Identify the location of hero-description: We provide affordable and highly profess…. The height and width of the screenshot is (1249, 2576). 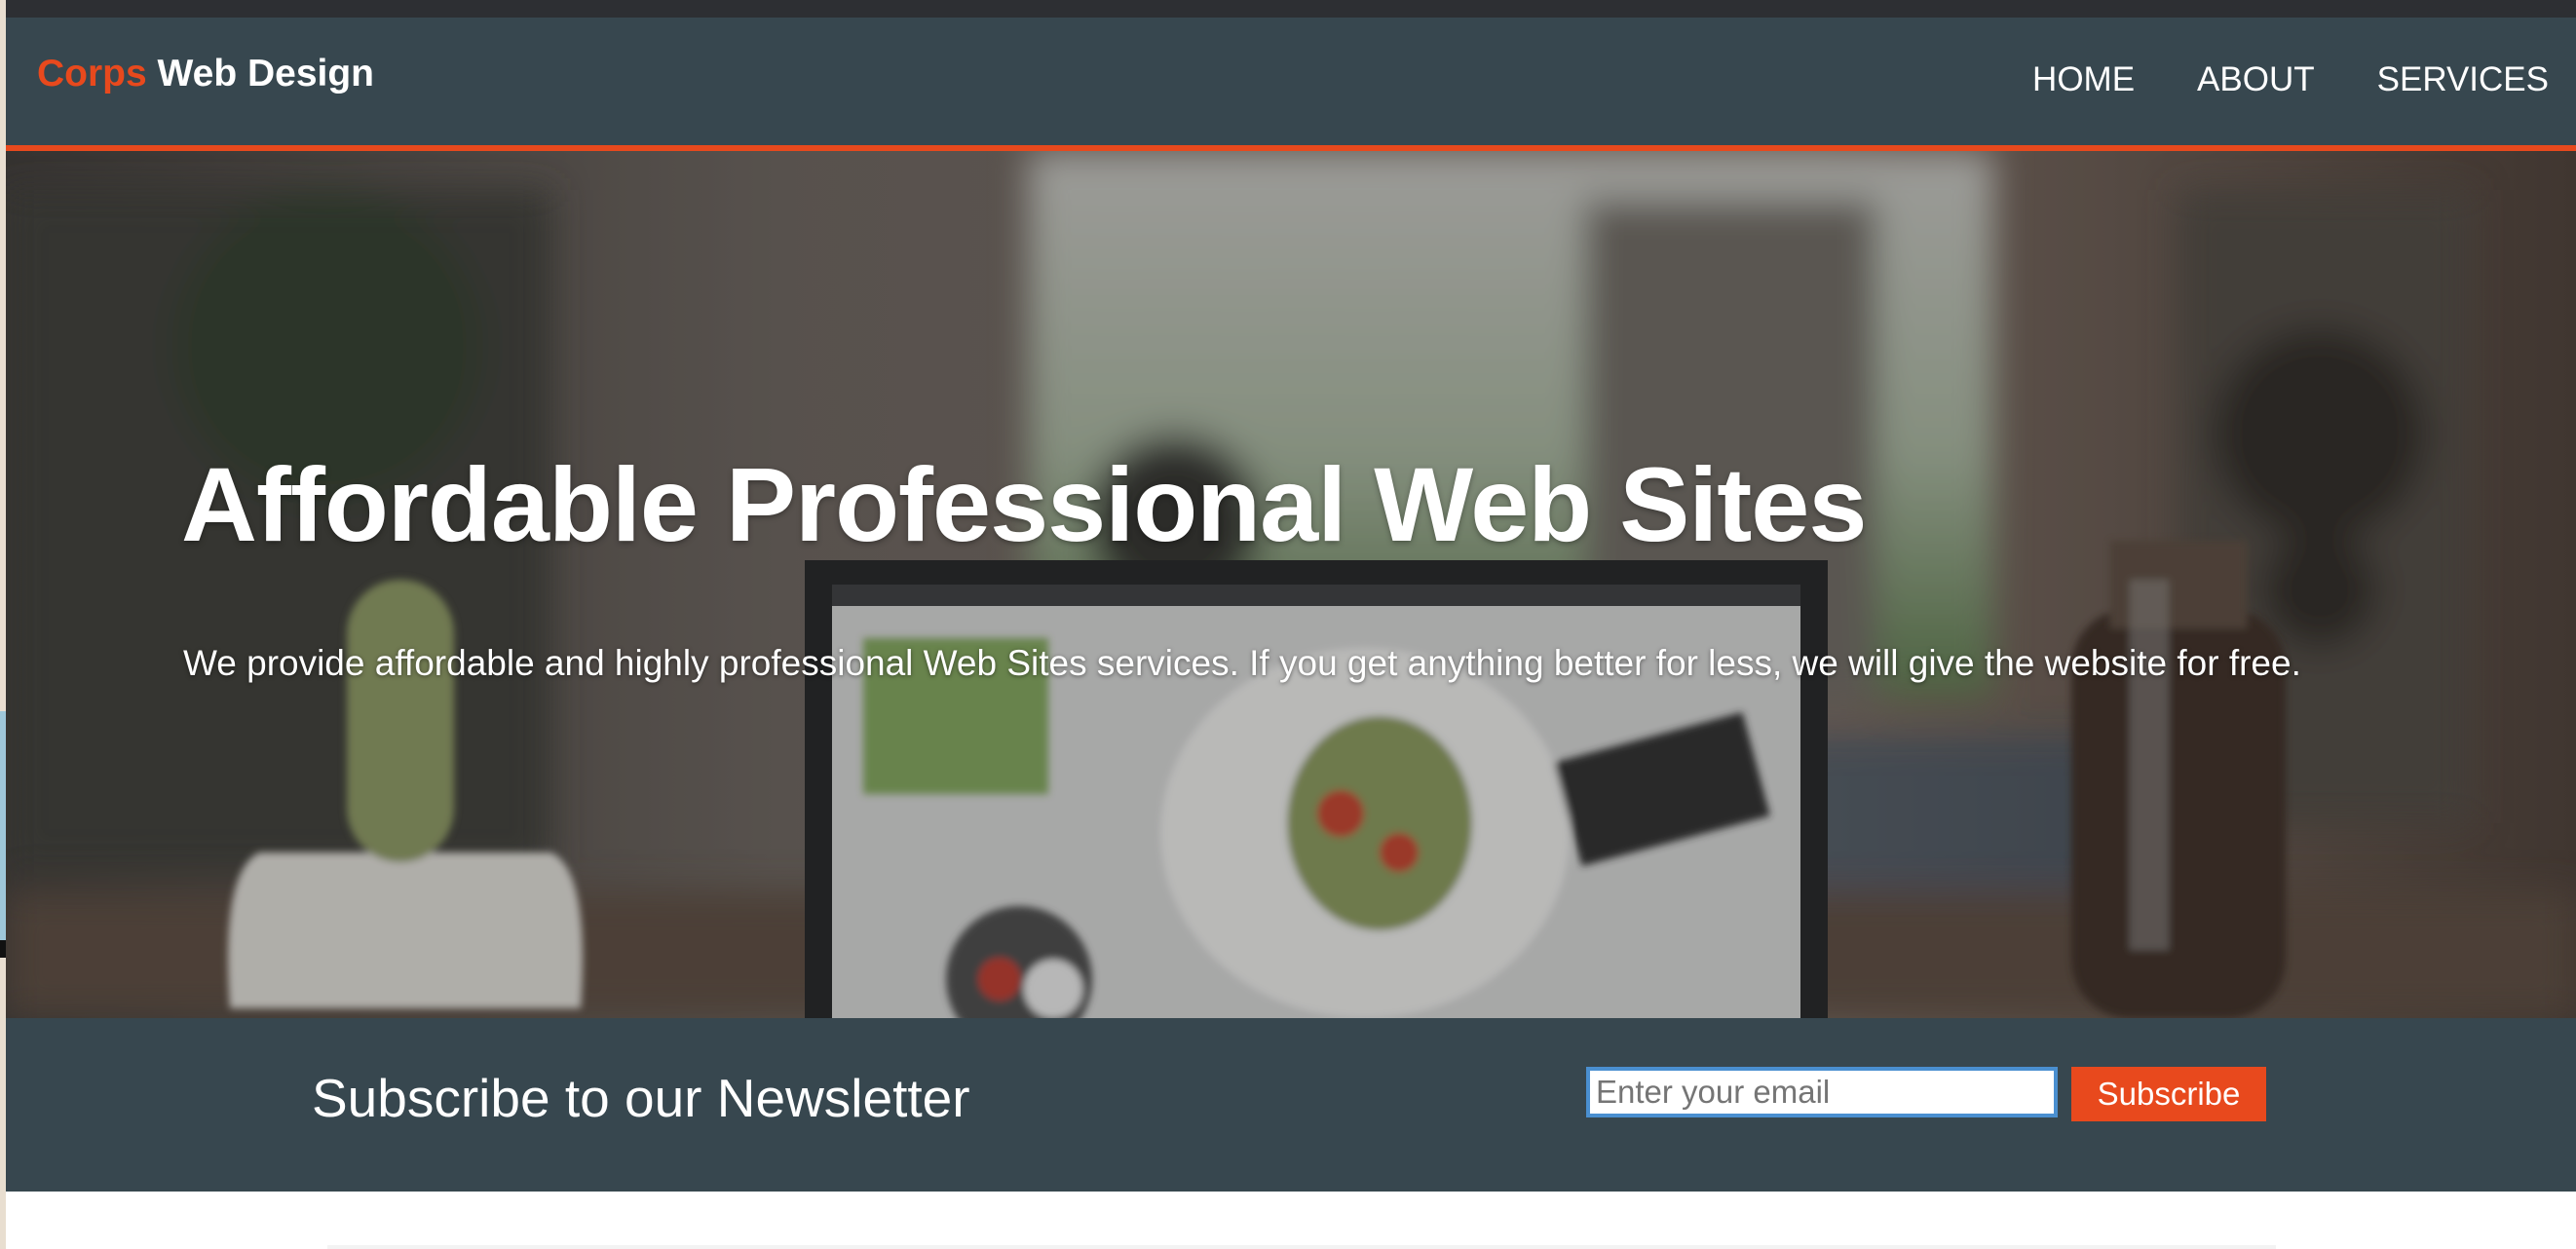
(1242, 663).